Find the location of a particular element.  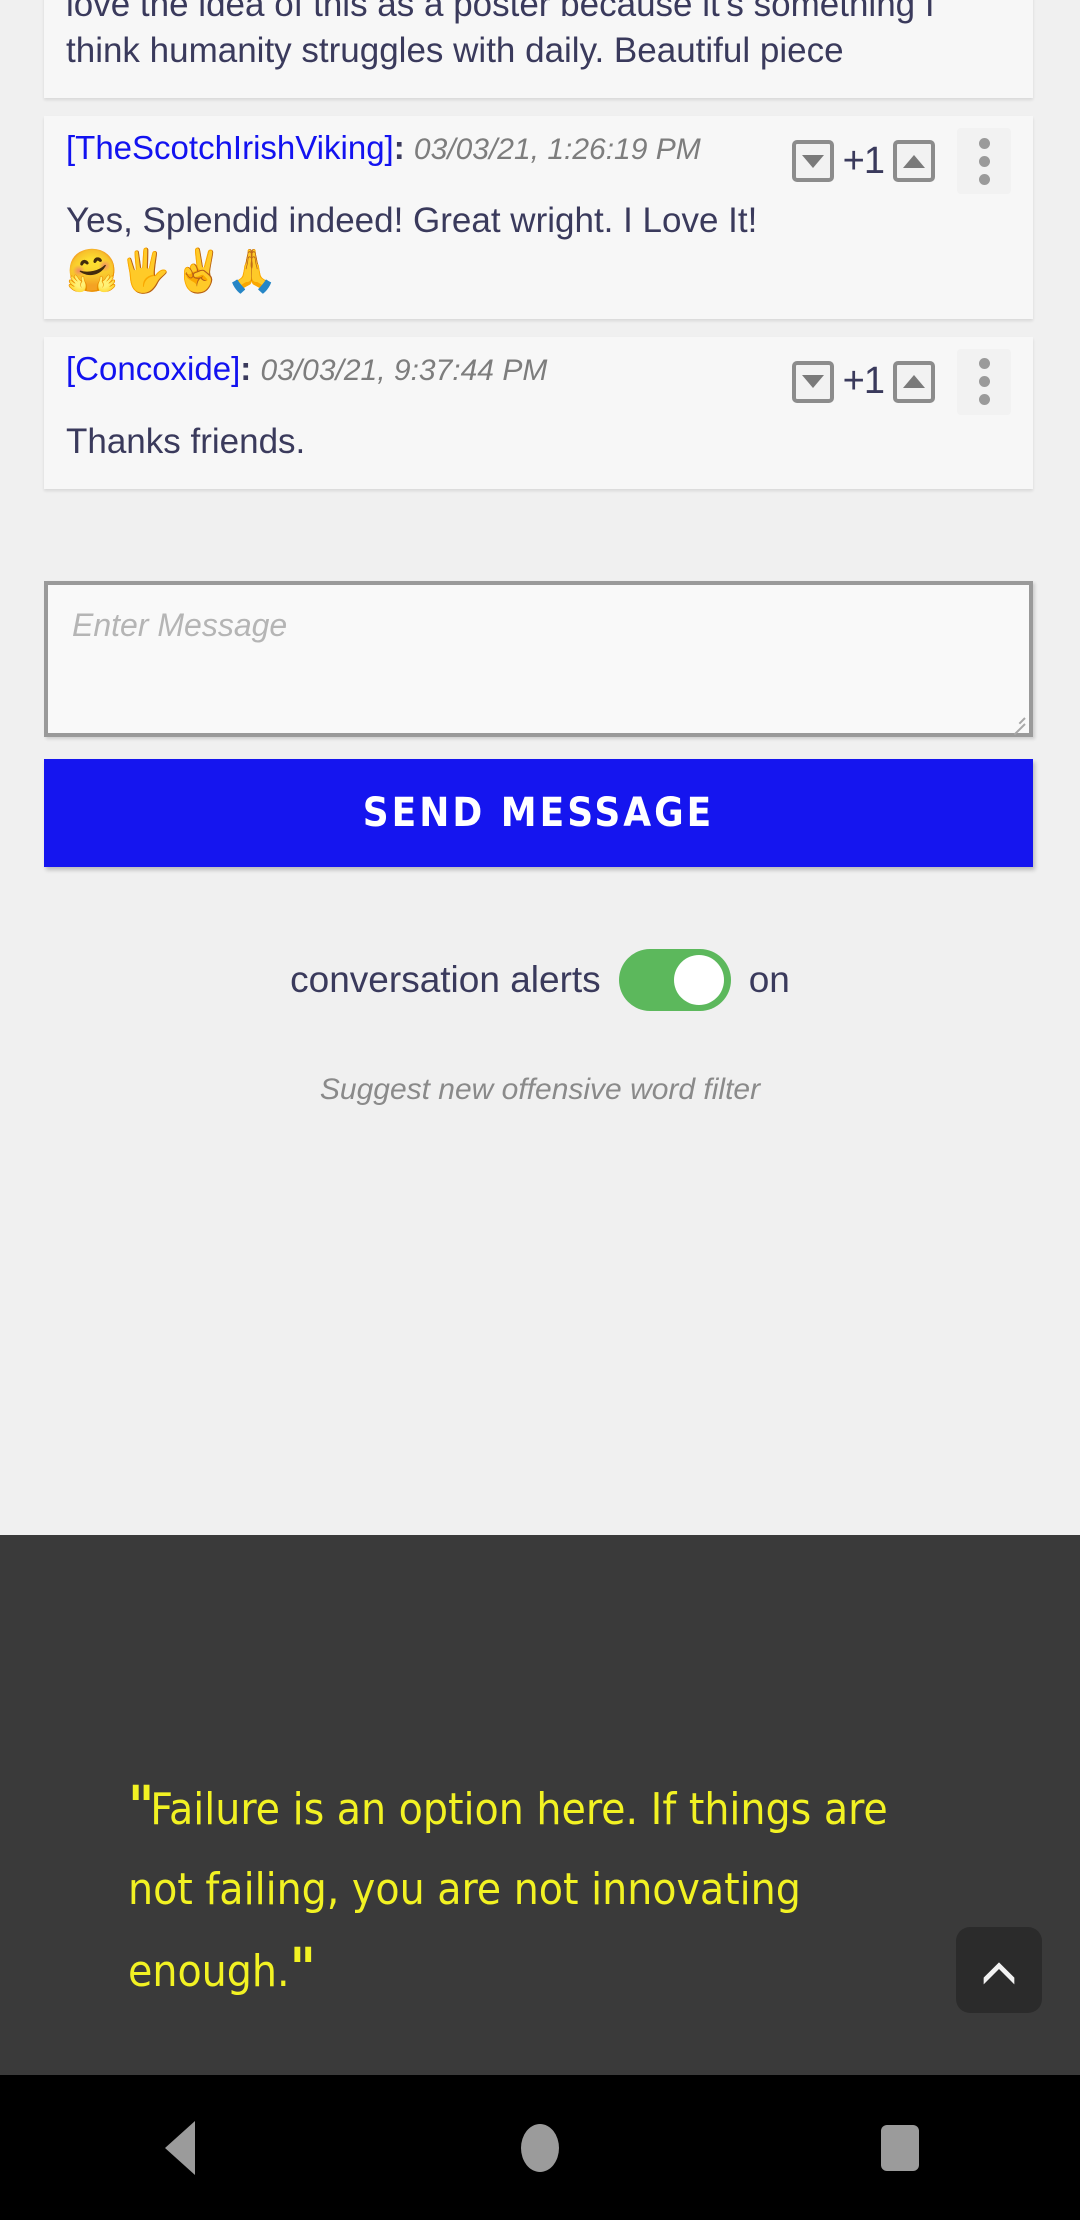

message-input is located at coordinates (538, 659).